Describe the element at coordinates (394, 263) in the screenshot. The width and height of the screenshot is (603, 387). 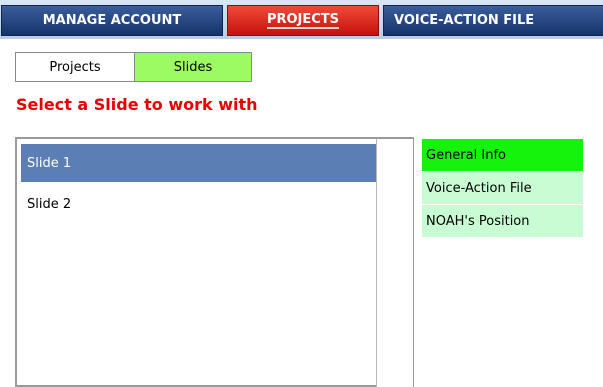
I see `listbox-scrollbar` at that location.